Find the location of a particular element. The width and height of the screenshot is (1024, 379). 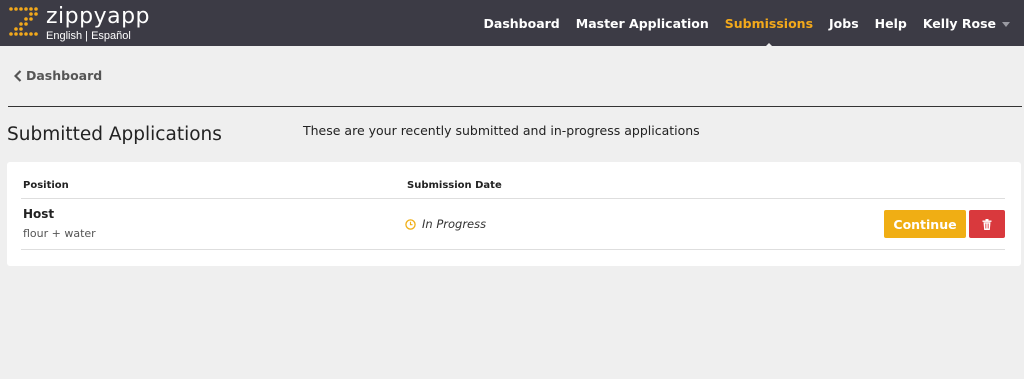

section-divider is located at coordinates (515, 106).